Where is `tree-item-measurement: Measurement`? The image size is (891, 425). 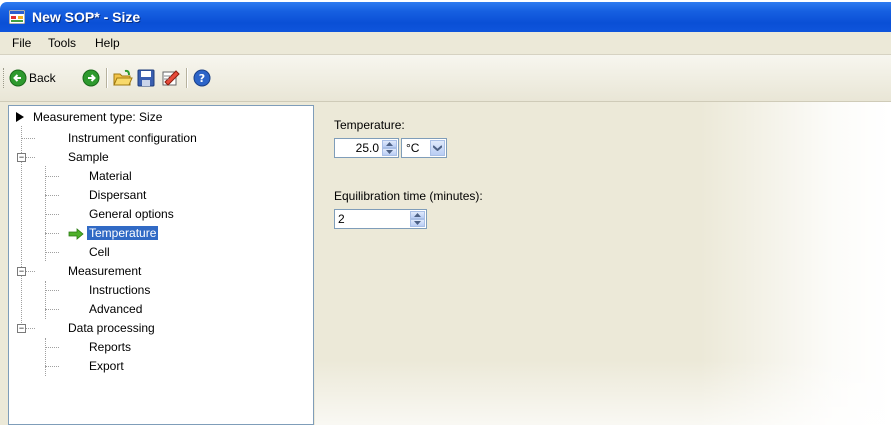 tree-item-measurement: Measurement is located at coordinates (104, 271).